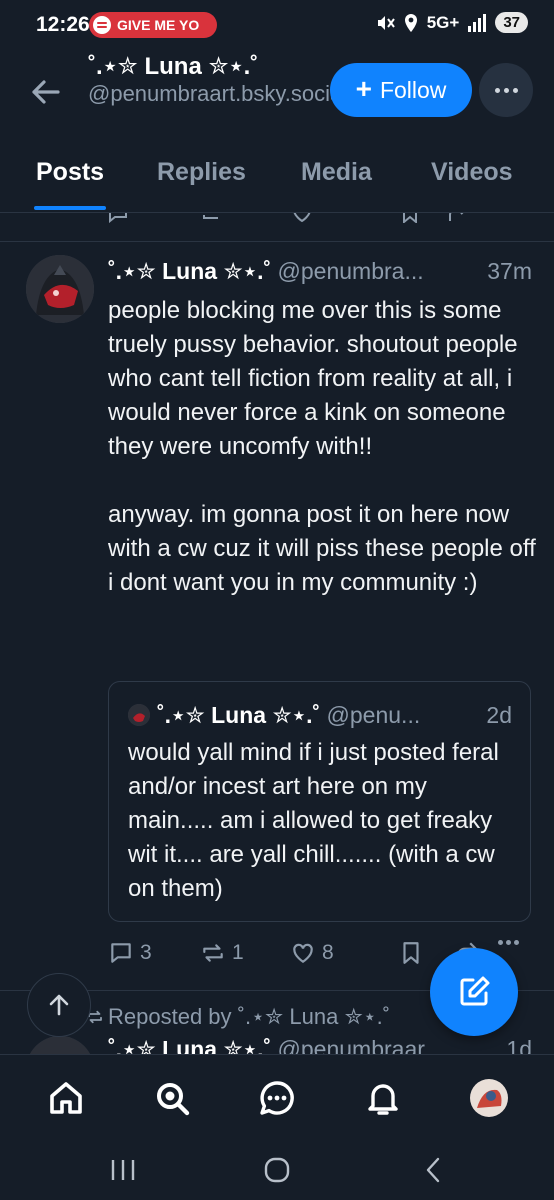 Image resolution: width=554 pixels, height=1200 pixels. What do you see at coordinates (190, 271) in the screenshot?
I see `post-display-name: ˚.⋆✮ Luna ✮⋆.˚` at bounding box center [190, 271].